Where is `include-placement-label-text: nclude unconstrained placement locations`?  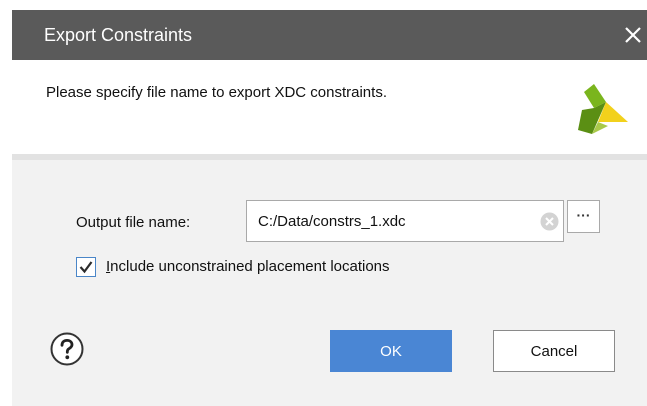 include-placement-label-text: nclude unconstrained placement locations is located at coordinates (250, 266).